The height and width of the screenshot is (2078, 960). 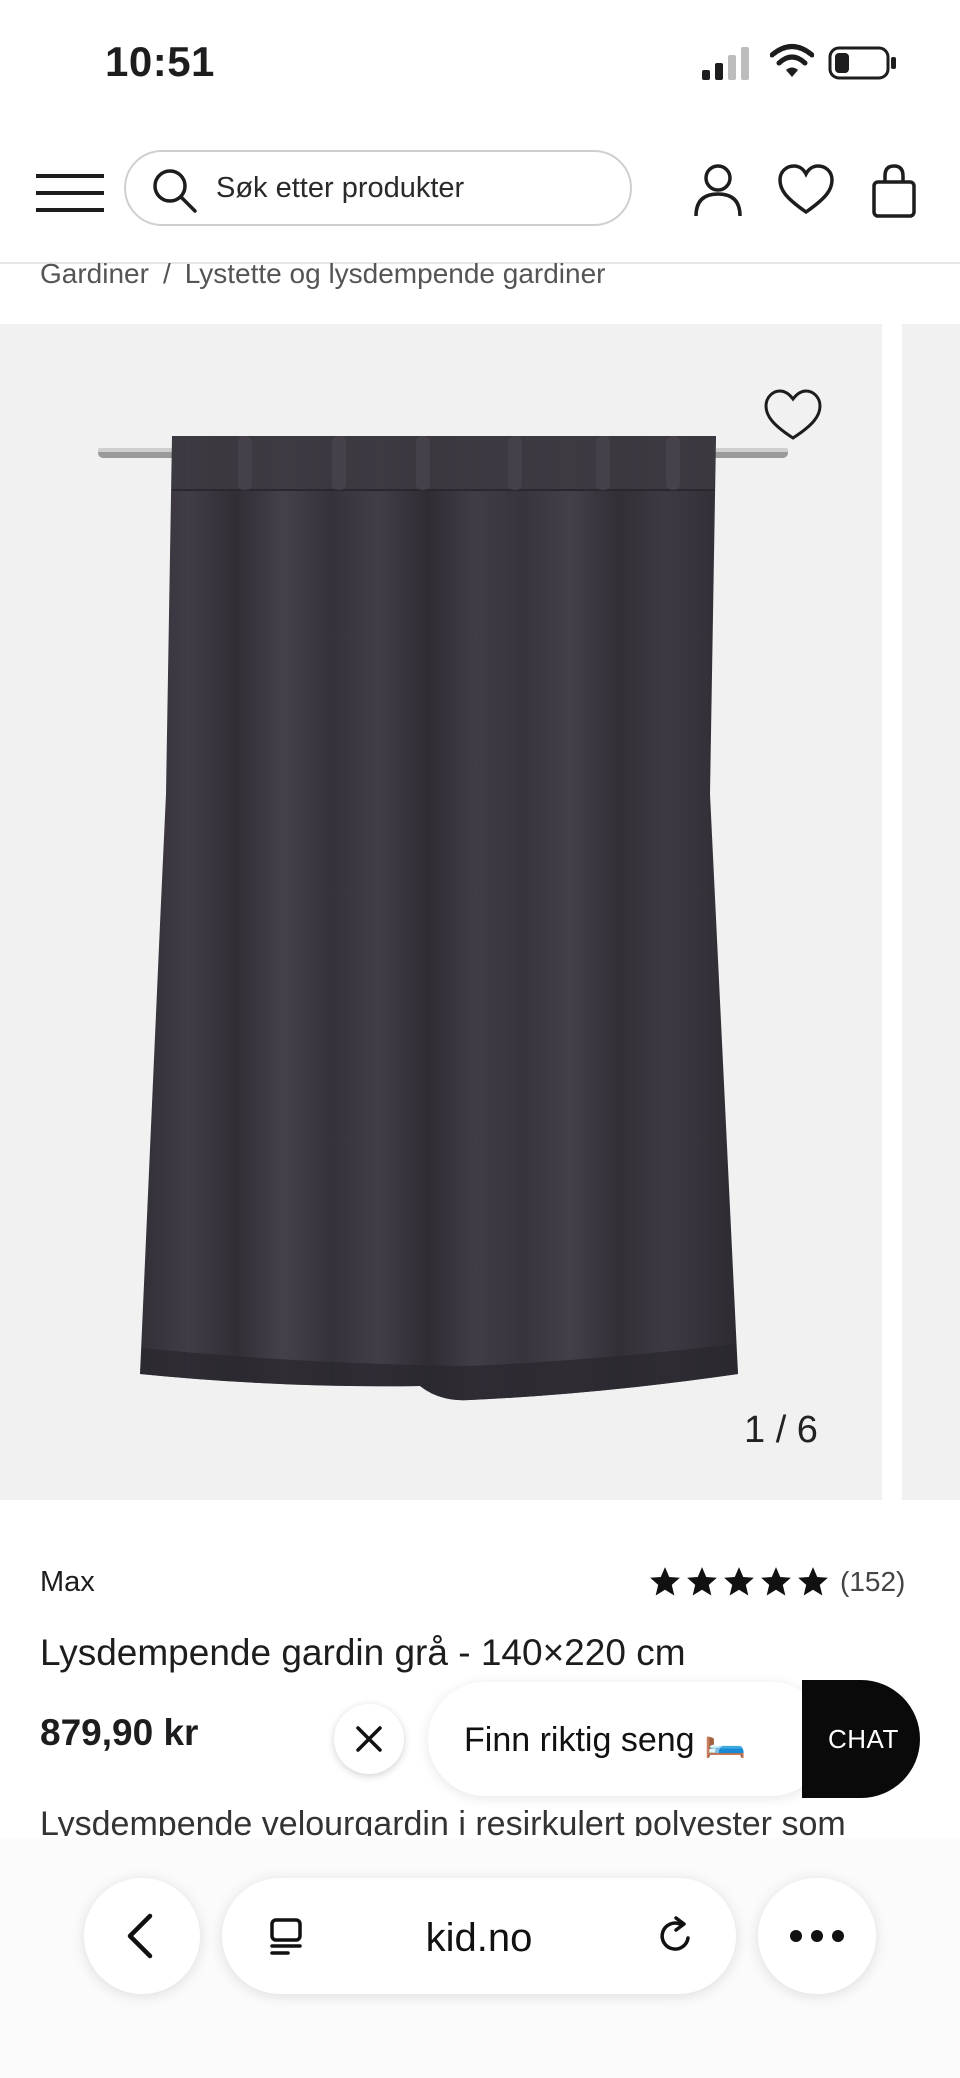 I want to click on breadcrumb-item-gardiner: Gardiner, so click(x=94, y=273).